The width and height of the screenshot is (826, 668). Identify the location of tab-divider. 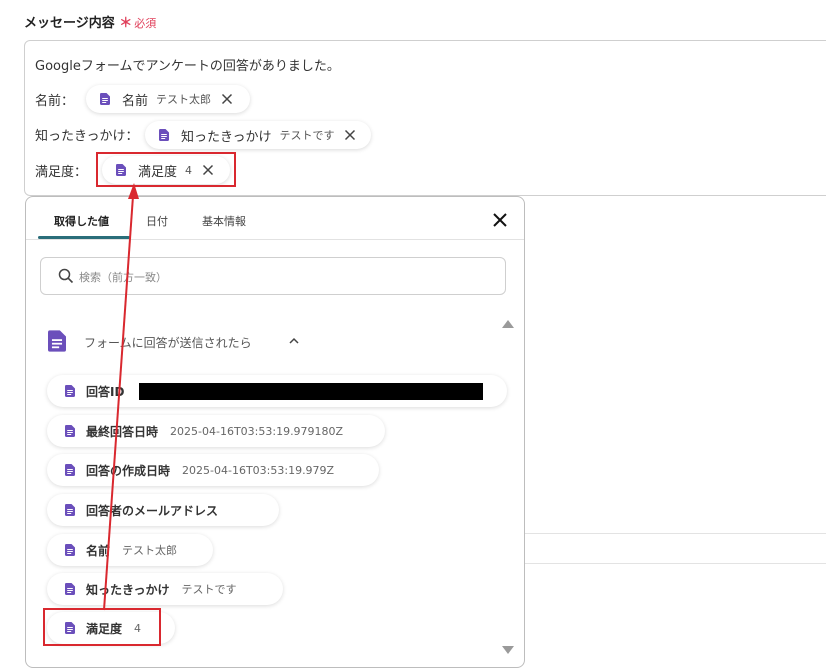
(275, 239).